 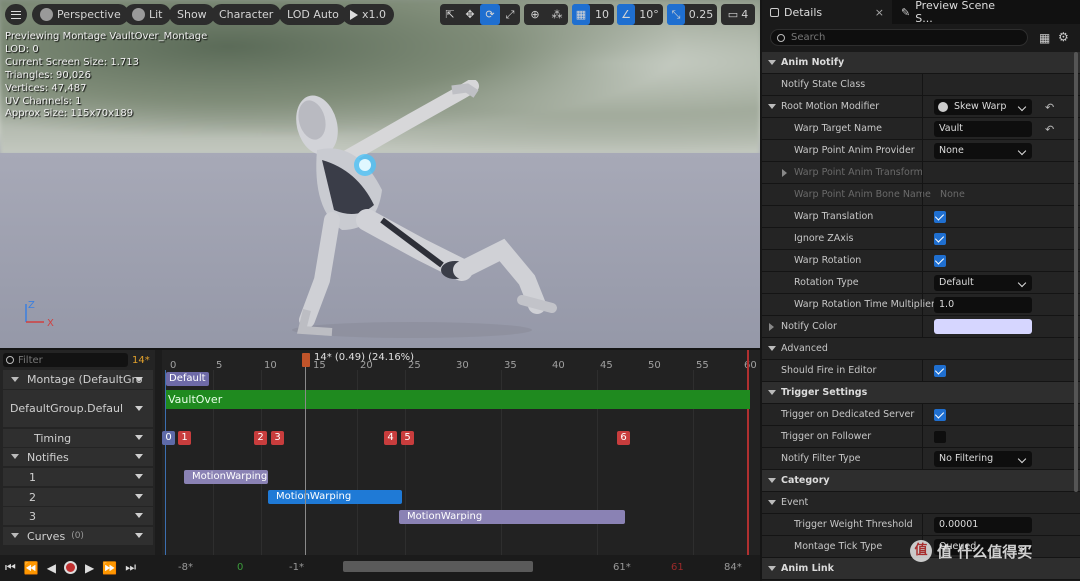 What do you see at coordinates (240, 567) in the screenshot?
I see `working-range-start: 0` at bounding box center [240, 567].